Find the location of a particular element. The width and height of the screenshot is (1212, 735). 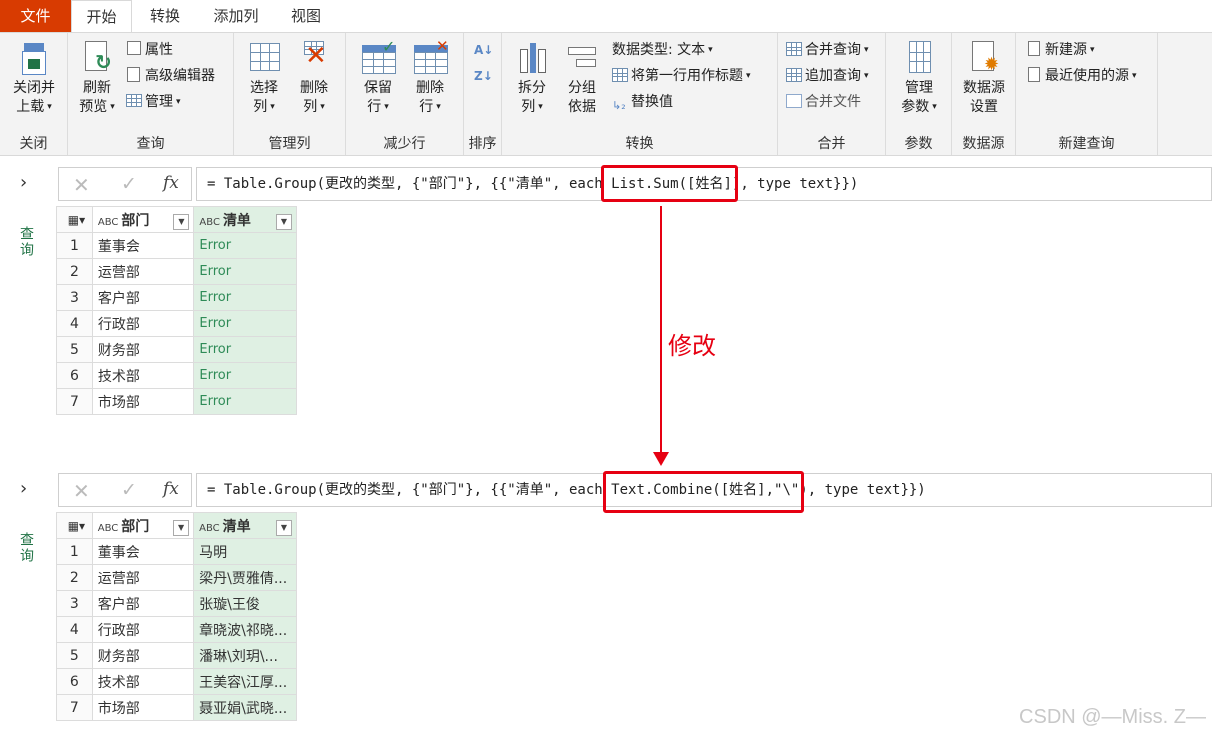

sort-ascending-icon: A↓ is located at coordinates (483, 50).